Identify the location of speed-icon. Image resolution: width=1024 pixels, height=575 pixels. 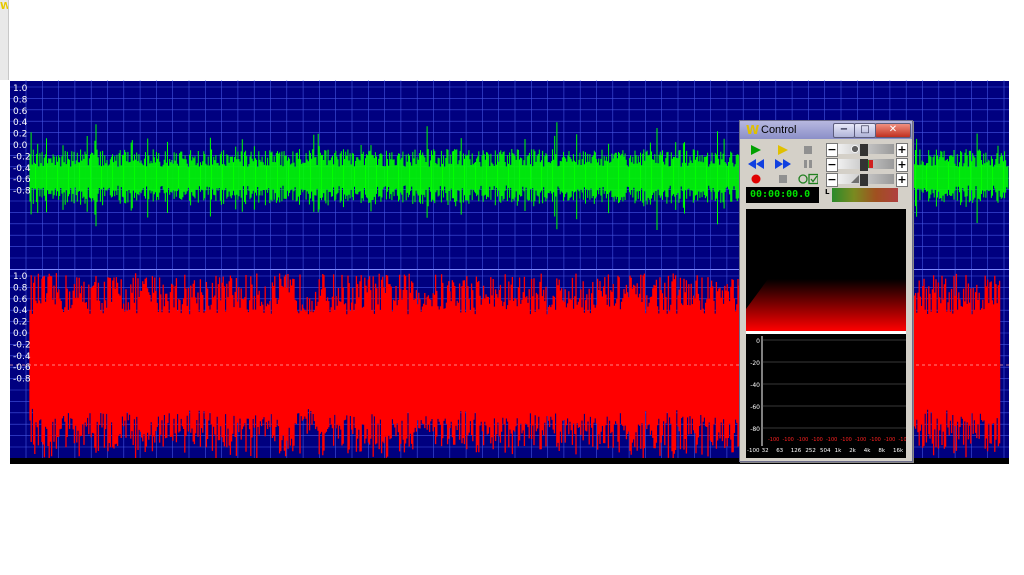
(855, 179).